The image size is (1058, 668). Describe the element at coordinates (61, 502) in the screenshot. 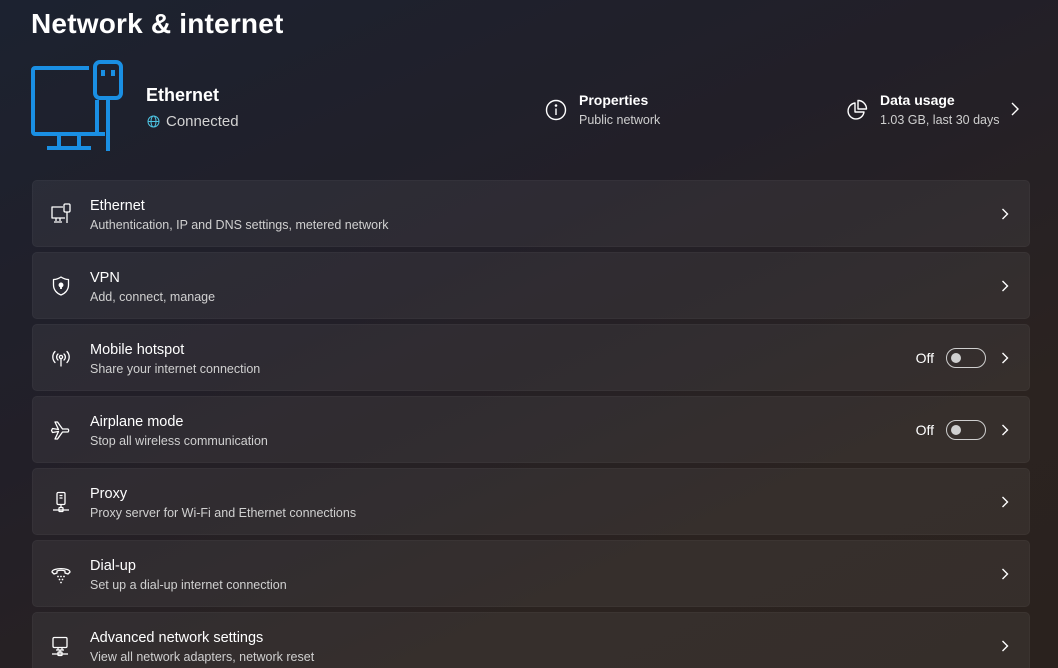

I see `proxy-icon` at that location.